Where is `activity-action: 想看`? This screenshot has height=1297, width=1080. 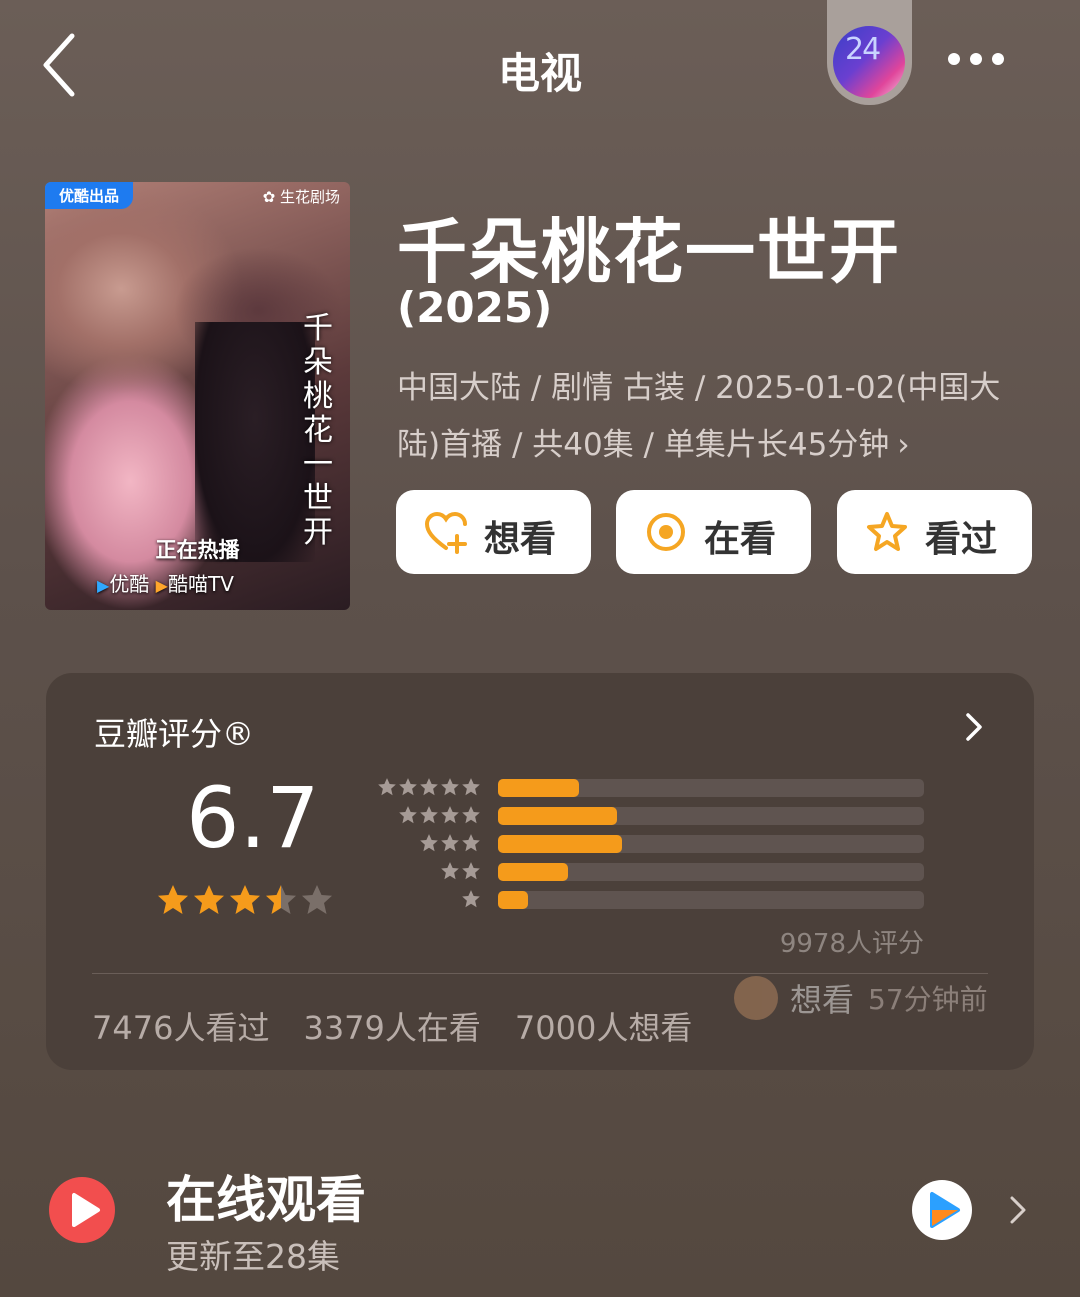 activity-action: 想看 is located at coordinates (822, 1000).